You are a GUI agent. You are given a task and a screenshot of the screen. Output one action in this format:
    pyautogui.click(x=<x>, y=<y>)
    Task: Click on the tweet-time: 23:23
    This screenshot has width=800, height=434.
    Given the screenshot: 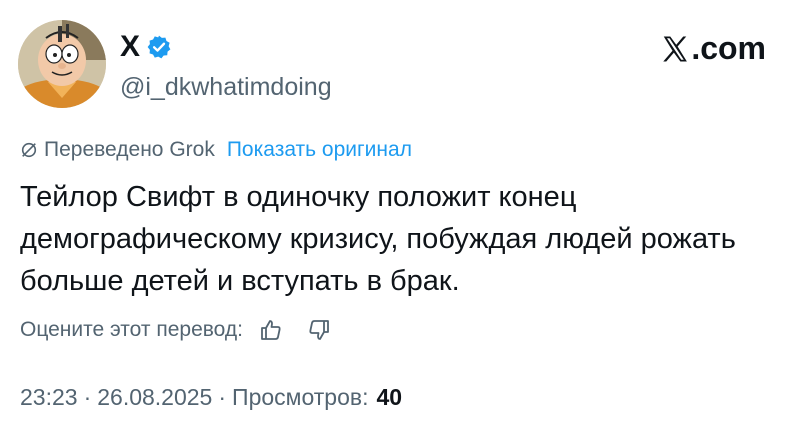 What is the action you would take?
    pyautogui.click(x=49, y=397)
    